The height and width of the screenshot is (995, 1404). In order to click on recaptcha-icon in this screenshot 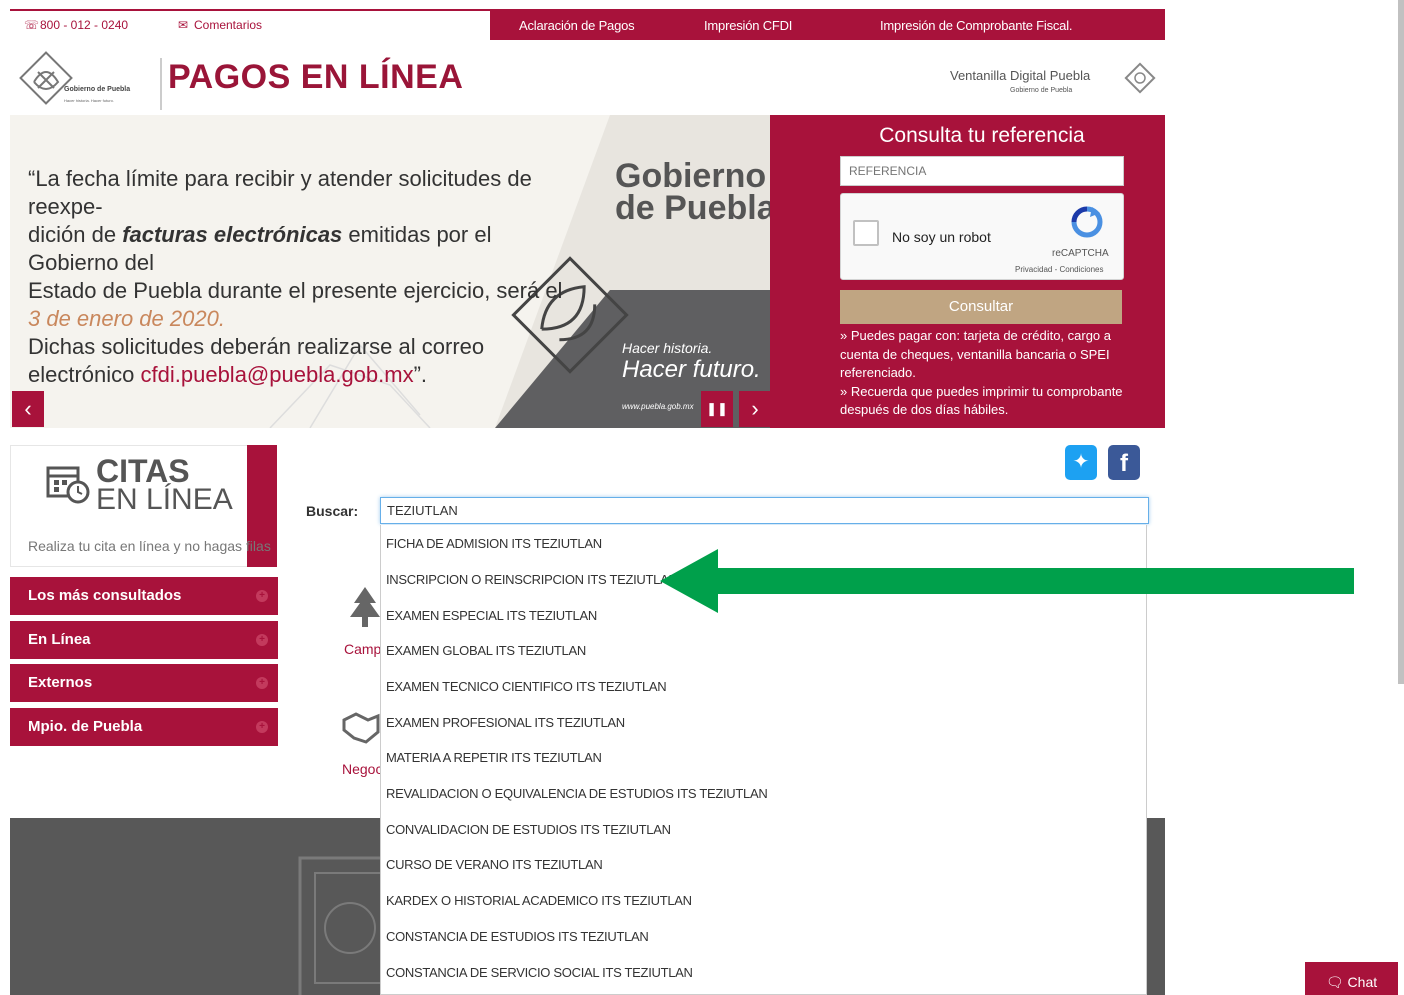, I will do `click(1087, 222)`.